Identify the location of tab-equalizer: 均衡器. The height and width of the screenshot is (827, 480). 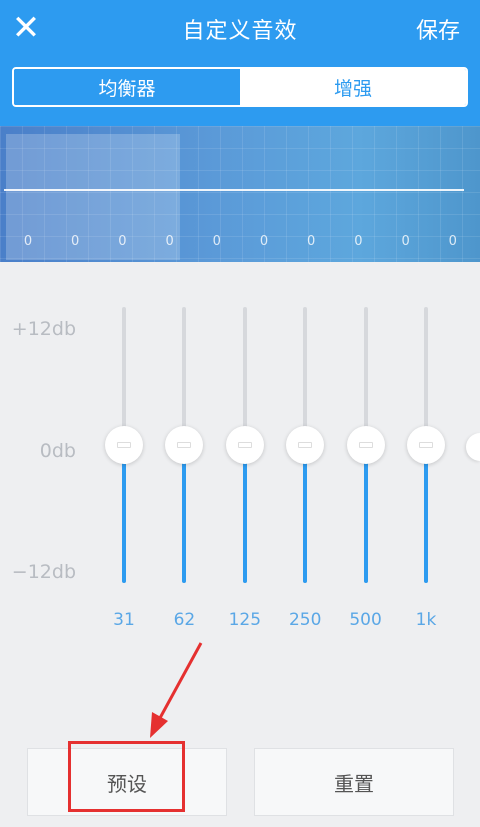
(127, 87).